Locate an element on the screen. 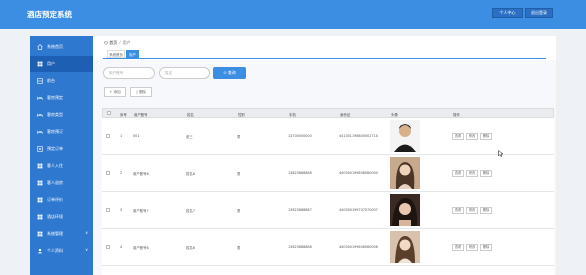 Image resolution: width=586 pixels, height=275 pixels. sidebar-item-orders: 预定订单 is located at coordinates (61, 149).